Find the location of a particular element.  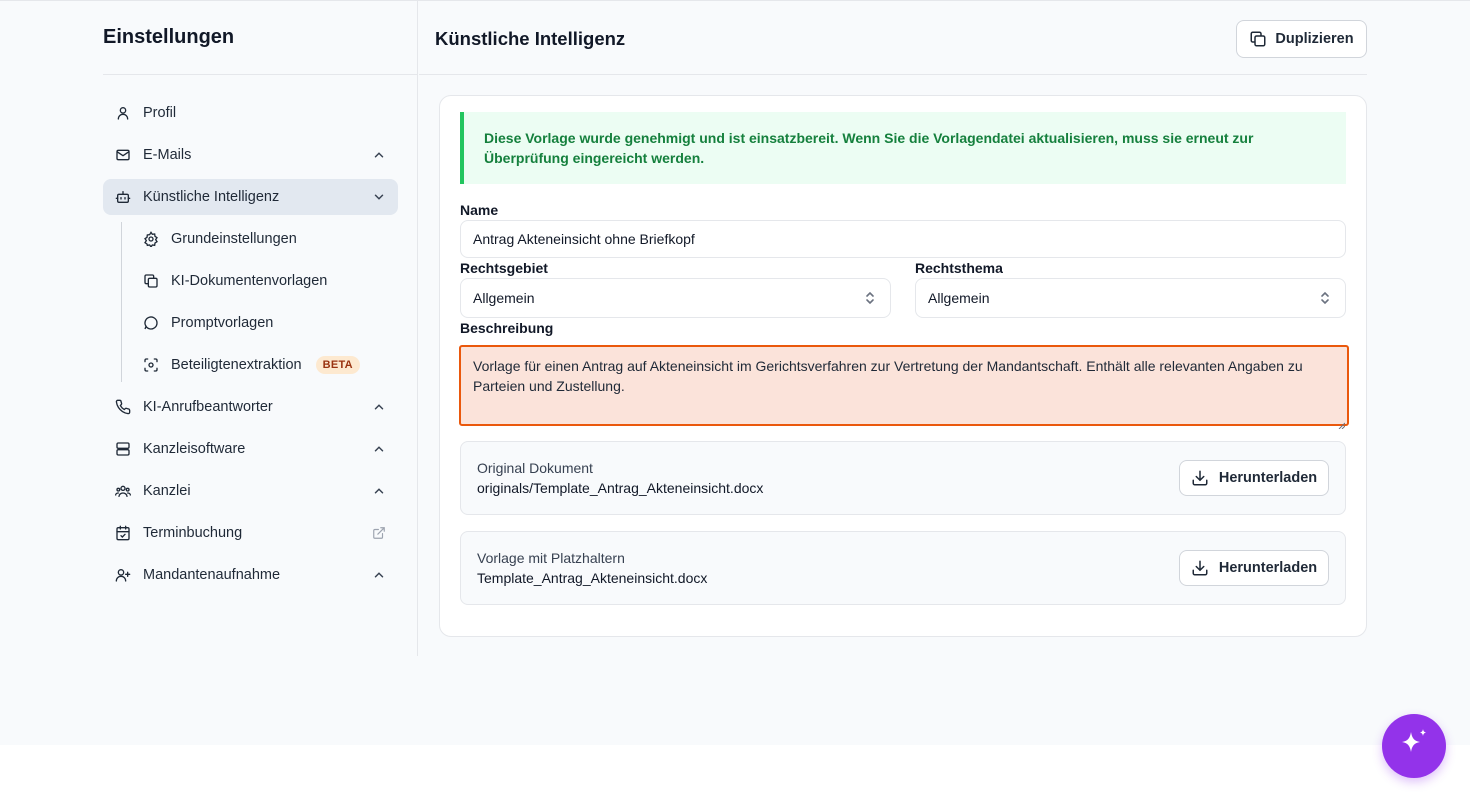

sidebar-subitem-label: Promptvorlagen is located at coordinates (222, 323).